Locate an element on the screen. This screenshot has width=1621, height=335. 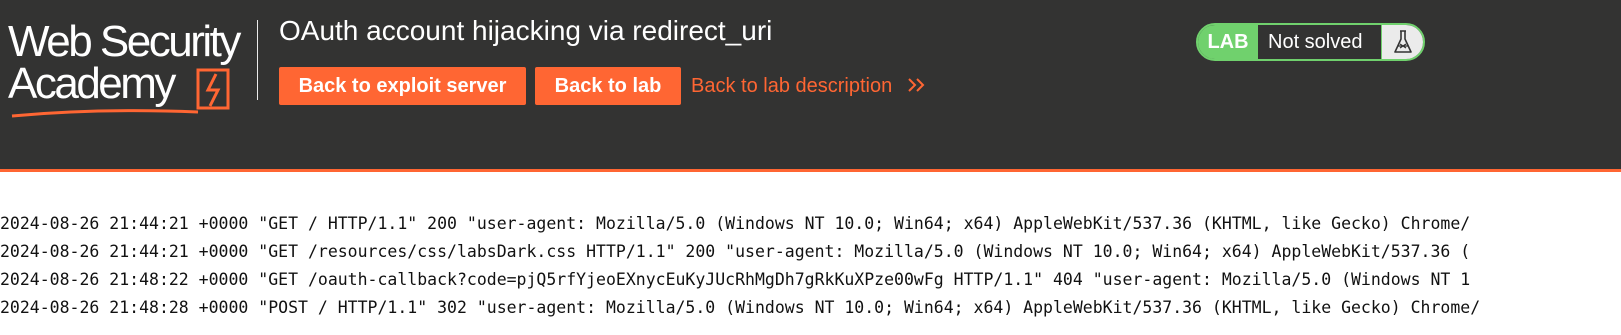
header-divider is located at coordinates (257, 60).